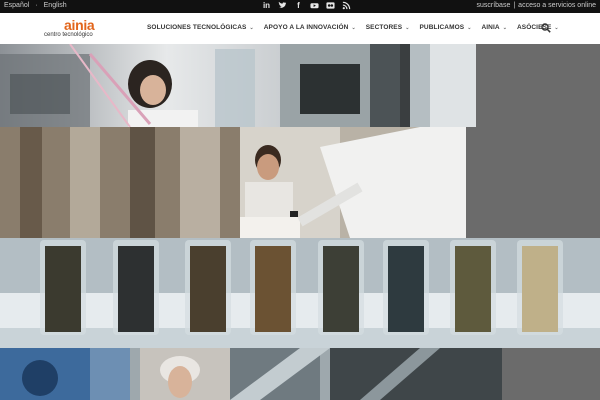 This screenshot has width=600, height=400. I want to click on facebook-icon: f, so click(298, 5).